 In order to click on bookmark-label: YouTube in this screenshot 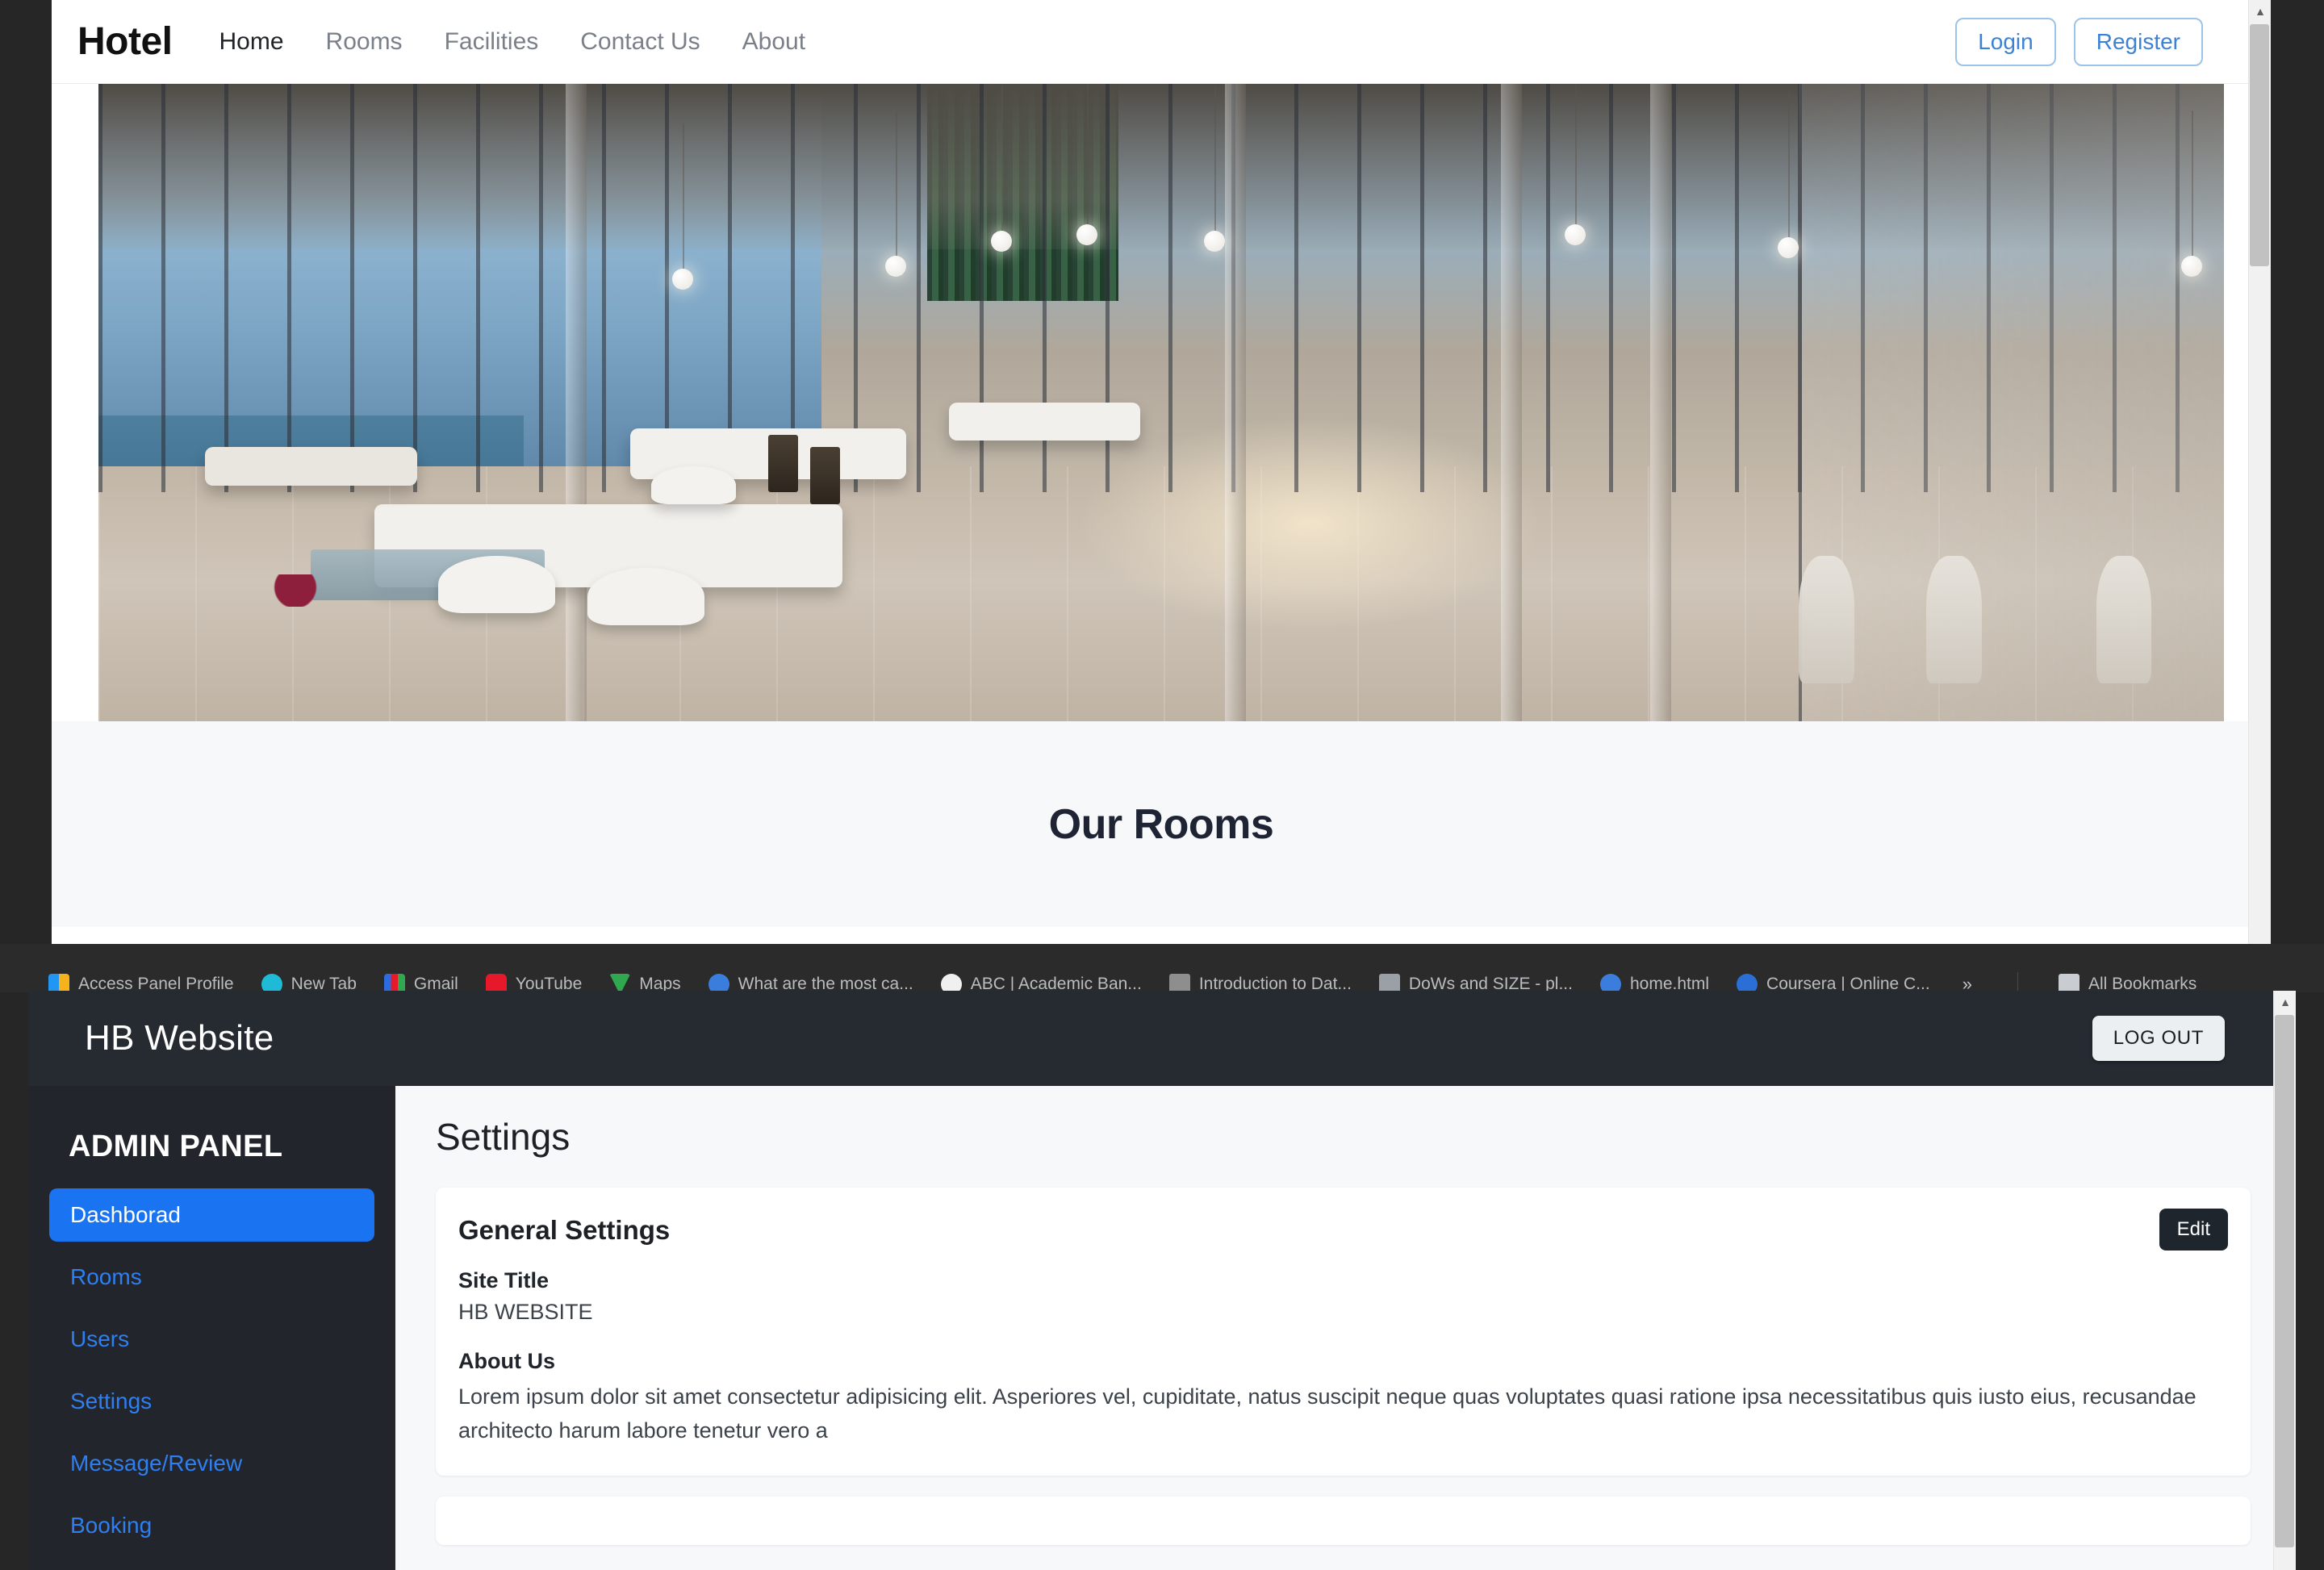, I will do `click(549, 983)`.